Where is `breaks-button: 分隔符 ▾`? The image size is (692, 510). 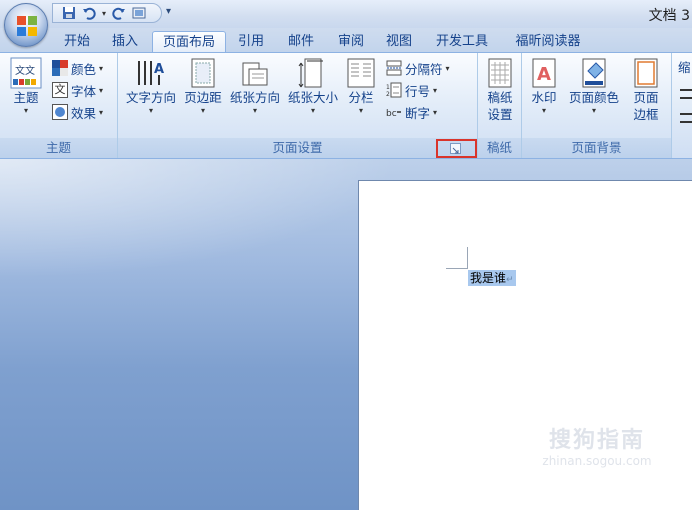
breaks-button: 分隔符 ▾ is located at coordinates (418, 68).